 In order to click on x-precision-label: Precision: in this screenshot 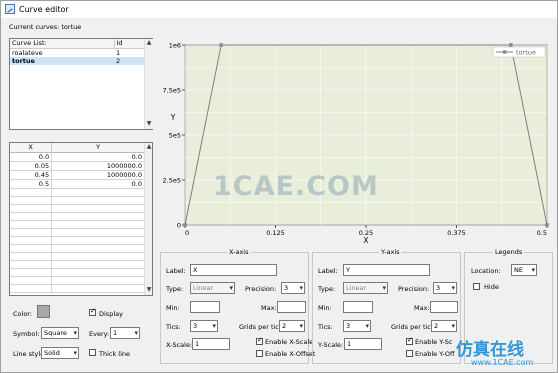, I will do `click(261, 289)`.